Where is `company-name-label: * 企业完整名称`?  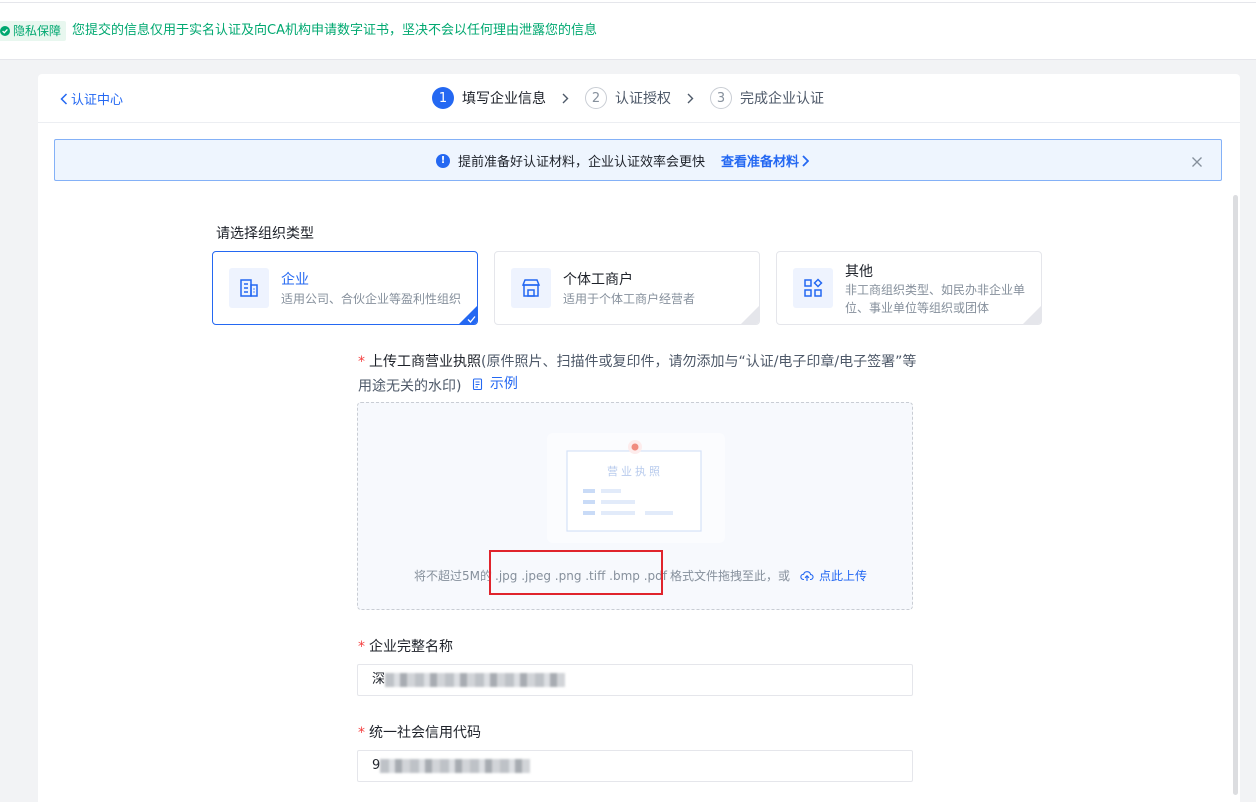 company-name-label: * 企业完整名称 is located at coordinates (405, 646).